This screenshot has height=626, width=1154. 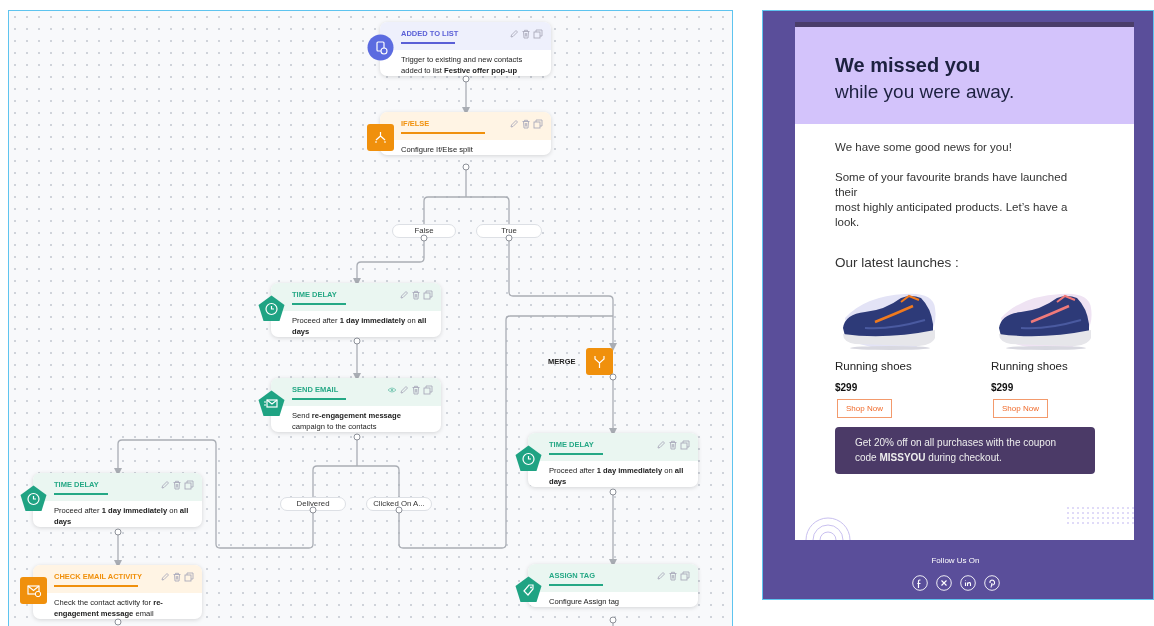 What do you see at coordinates (380, 137) in the screenshot?
I see `split-icon` at bounding box center [380, 137].